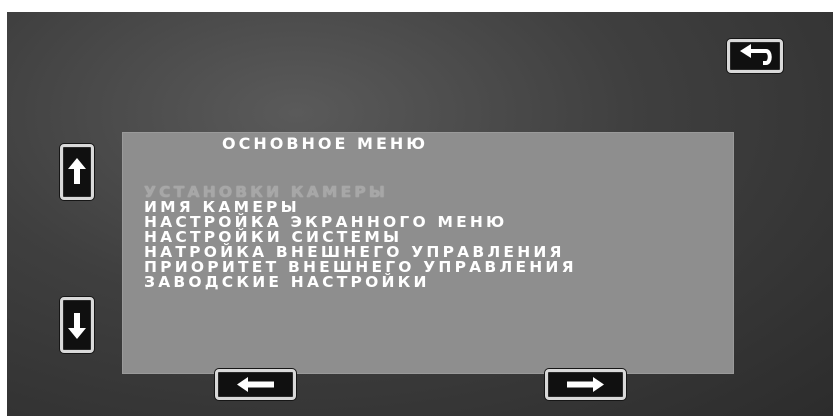  I want to click on arrow-down-icon, so click(77, 326).